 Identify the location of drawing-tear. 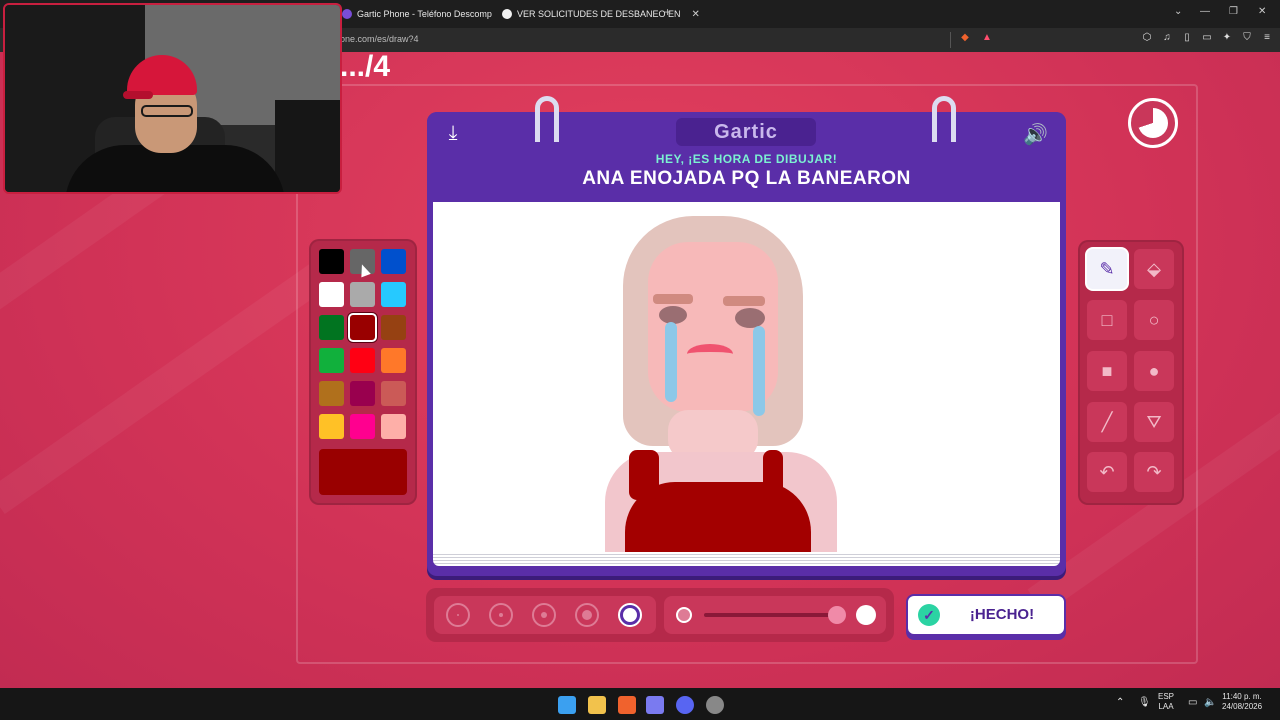
(759, 371).